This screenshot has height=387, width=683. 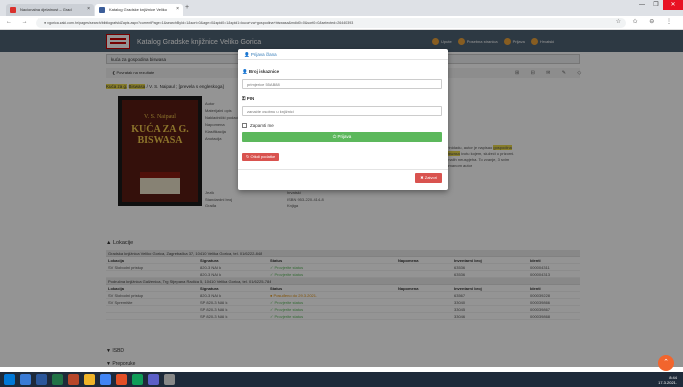 What do you see at coordinates (341, 379) in the screenshot?
I see `os-taskbar: 8:44 17.3.2021.` at bounding box center [341, 379].